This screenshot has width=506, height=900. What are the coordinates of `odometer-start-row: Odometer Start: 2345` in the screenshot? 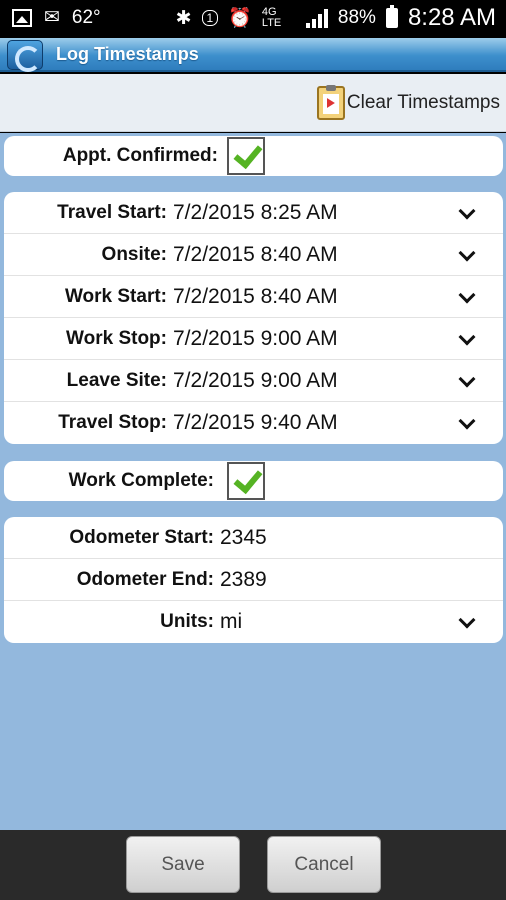 It's located at (253, 538).